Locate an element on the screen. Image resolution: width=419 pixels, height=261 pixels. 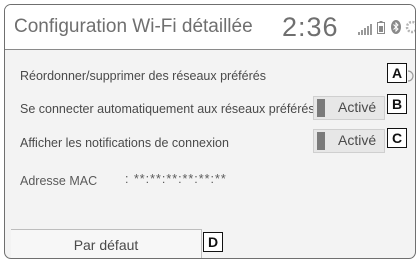
connection-notifications-toggle: Activé is located at coordinates (349, 141).